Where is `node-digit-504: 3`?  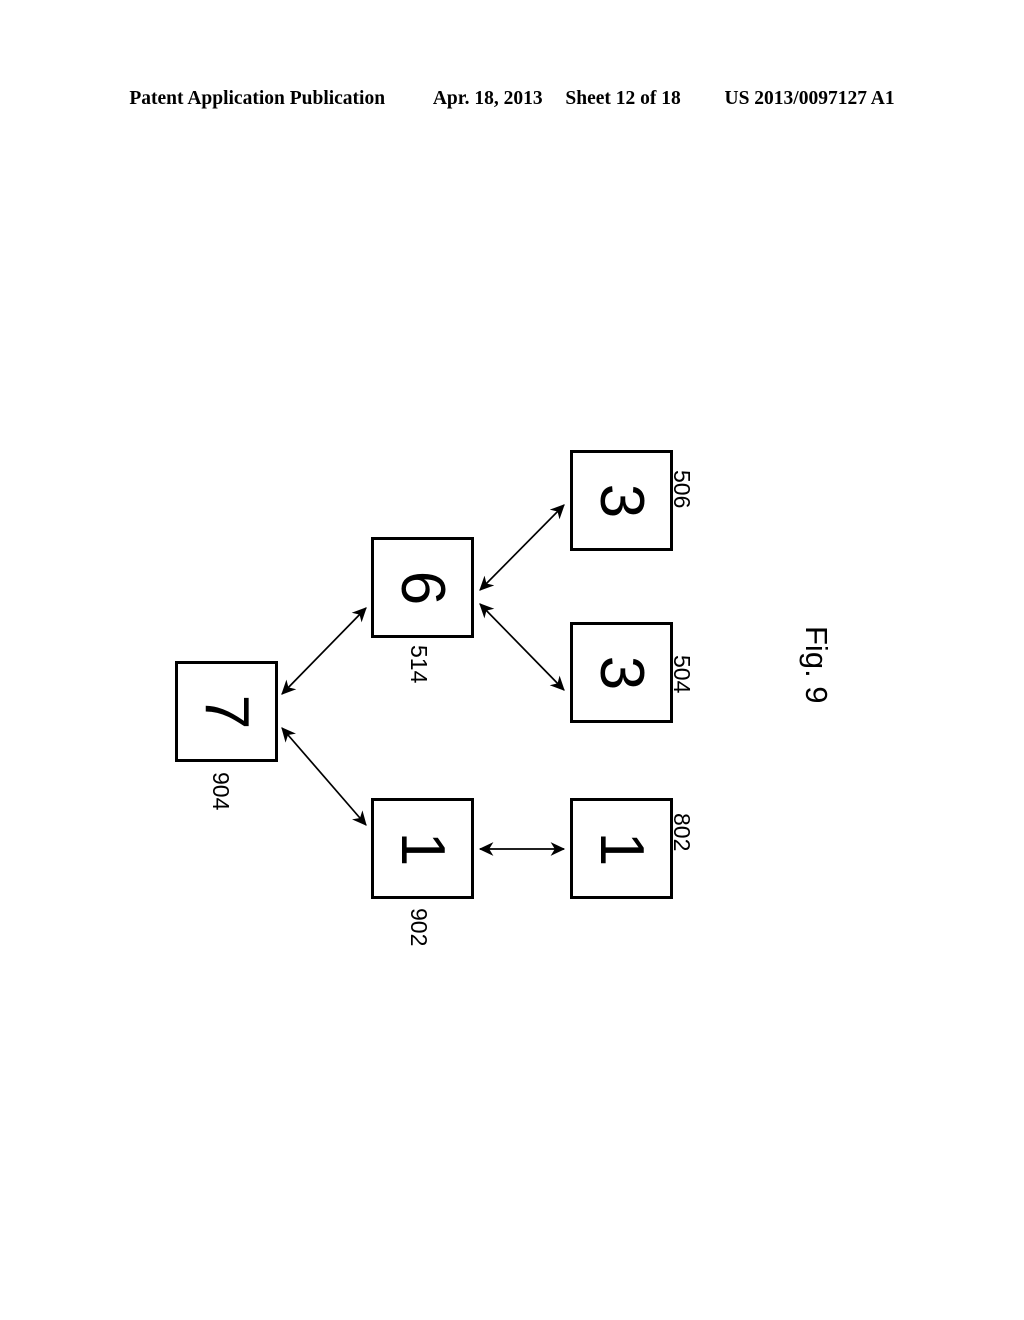 node-digit-504: 3 is located at coordinates (622, 672).